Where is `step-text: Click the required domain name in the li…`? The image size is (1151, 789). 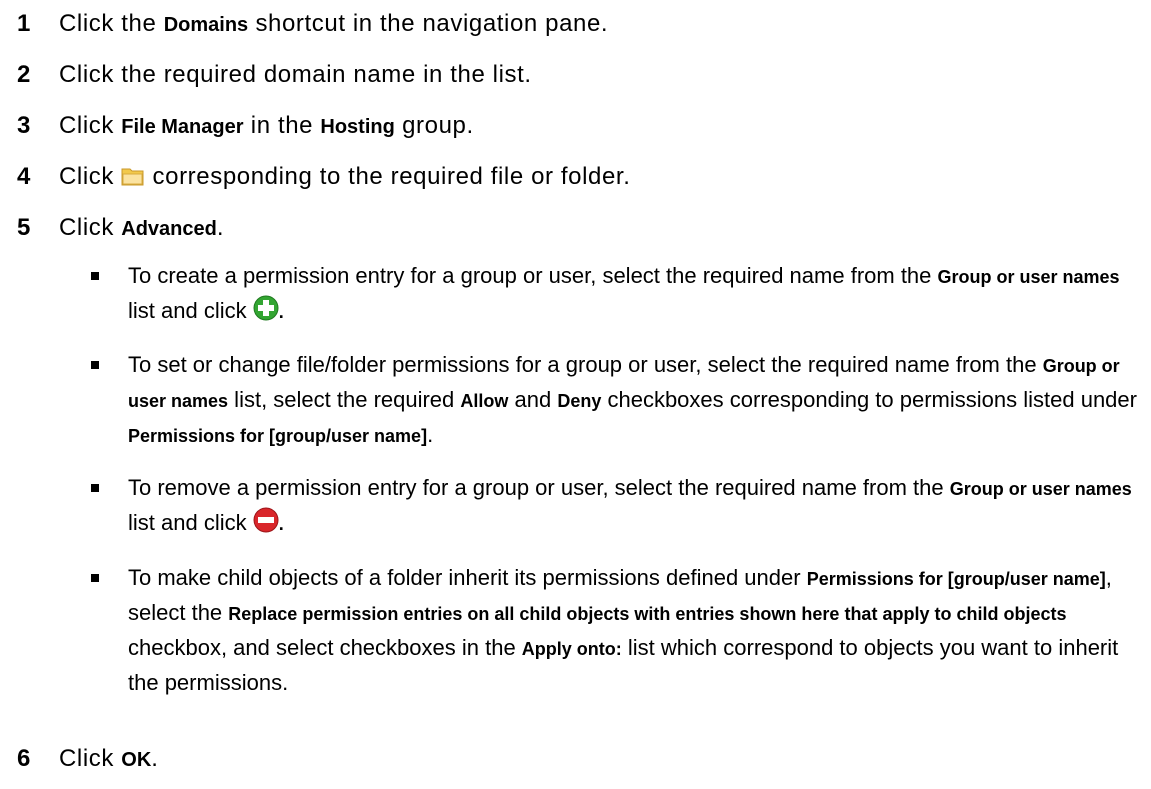 step-text: Click the required domain name in the li… is located at coordinates (295, 74).